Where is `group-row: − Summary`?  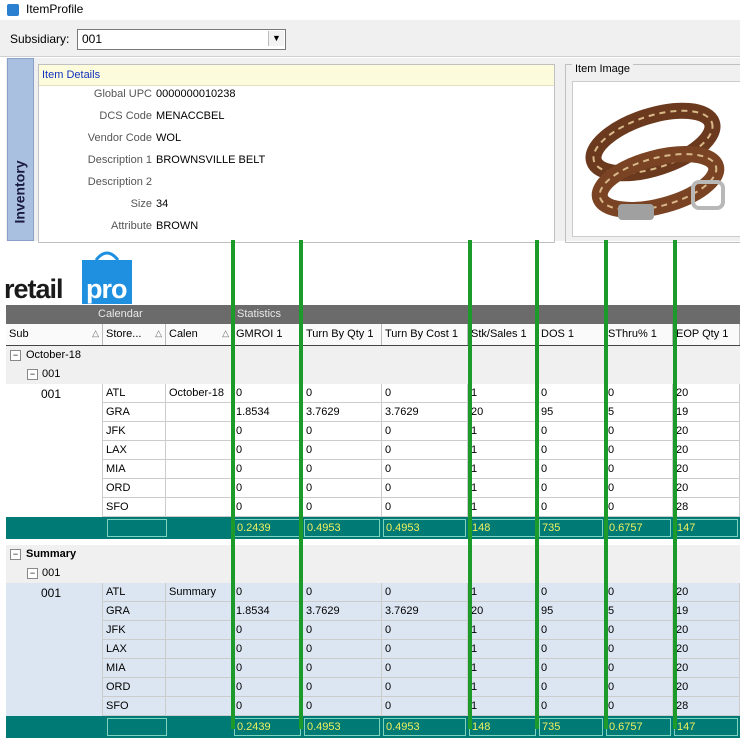
group-row: − Summary is located at coordinates (373, 555).